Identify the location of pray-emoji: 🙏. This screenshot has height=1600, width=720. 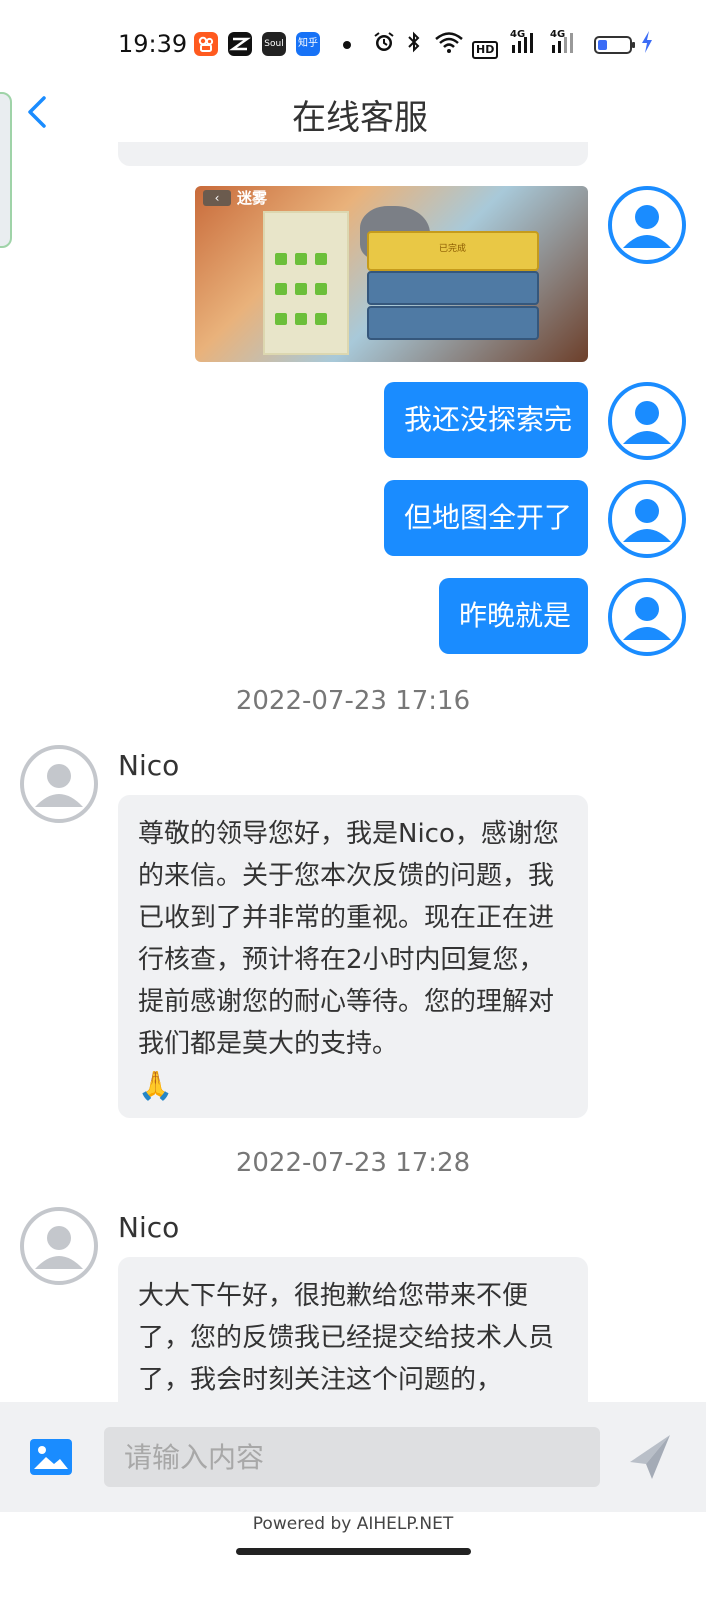
(155, 1085).